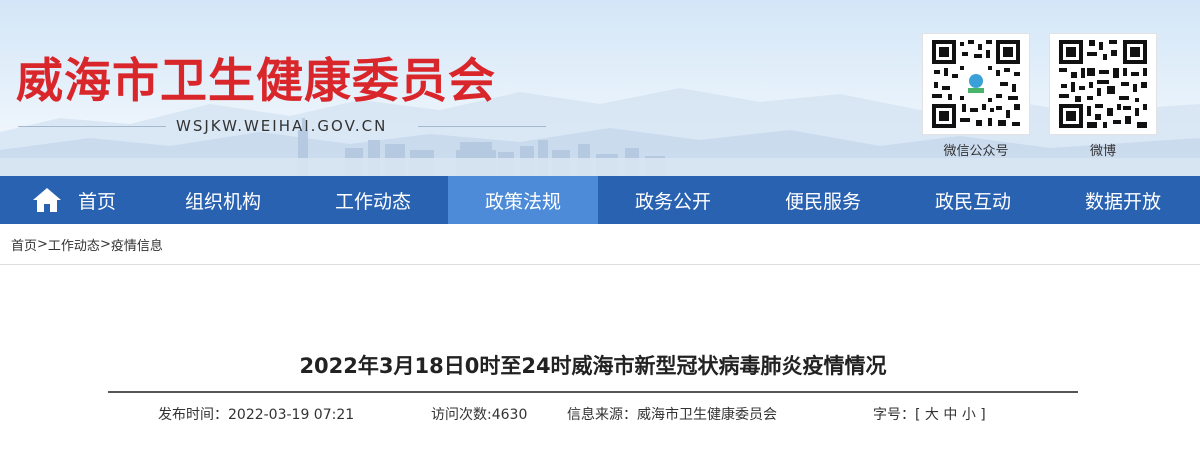 This screenshot has height=452, width=1200. Describe the element at coordinates (950, 415) in the screenshot. I see `font-size-medium-button: 中` at that location.